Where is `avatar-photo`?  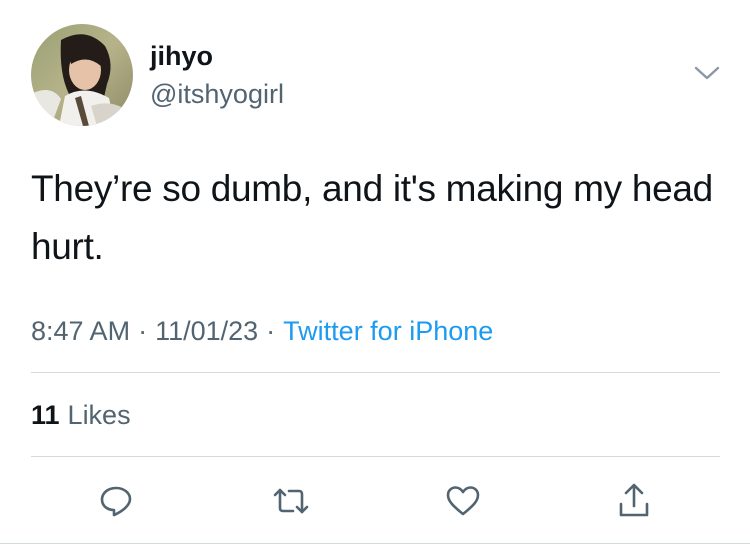 avatar-photo is located at coordinates (82, 75).